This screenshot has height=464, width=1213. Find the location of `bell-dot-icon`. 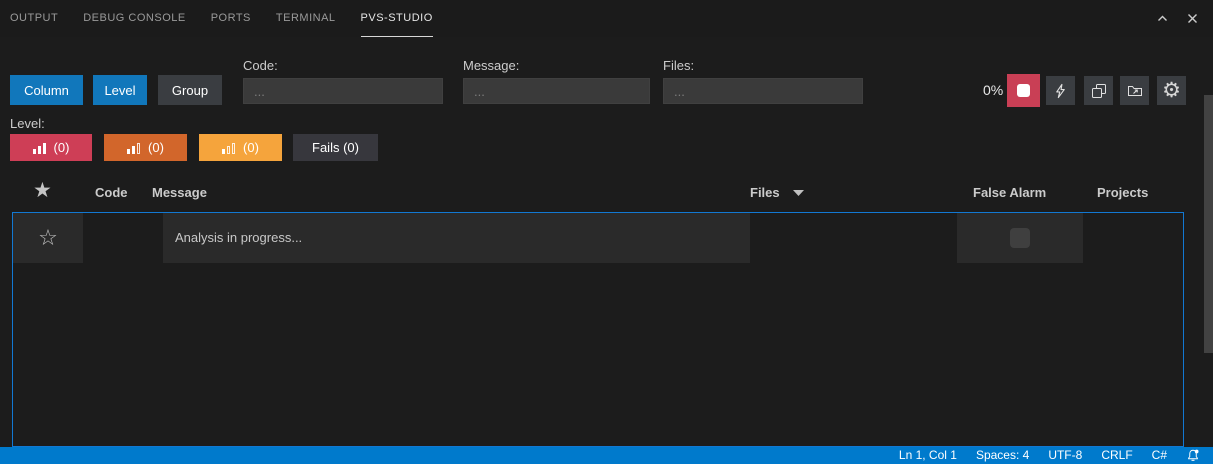

bell-dot-icon is located at coordinates (1193, 455).